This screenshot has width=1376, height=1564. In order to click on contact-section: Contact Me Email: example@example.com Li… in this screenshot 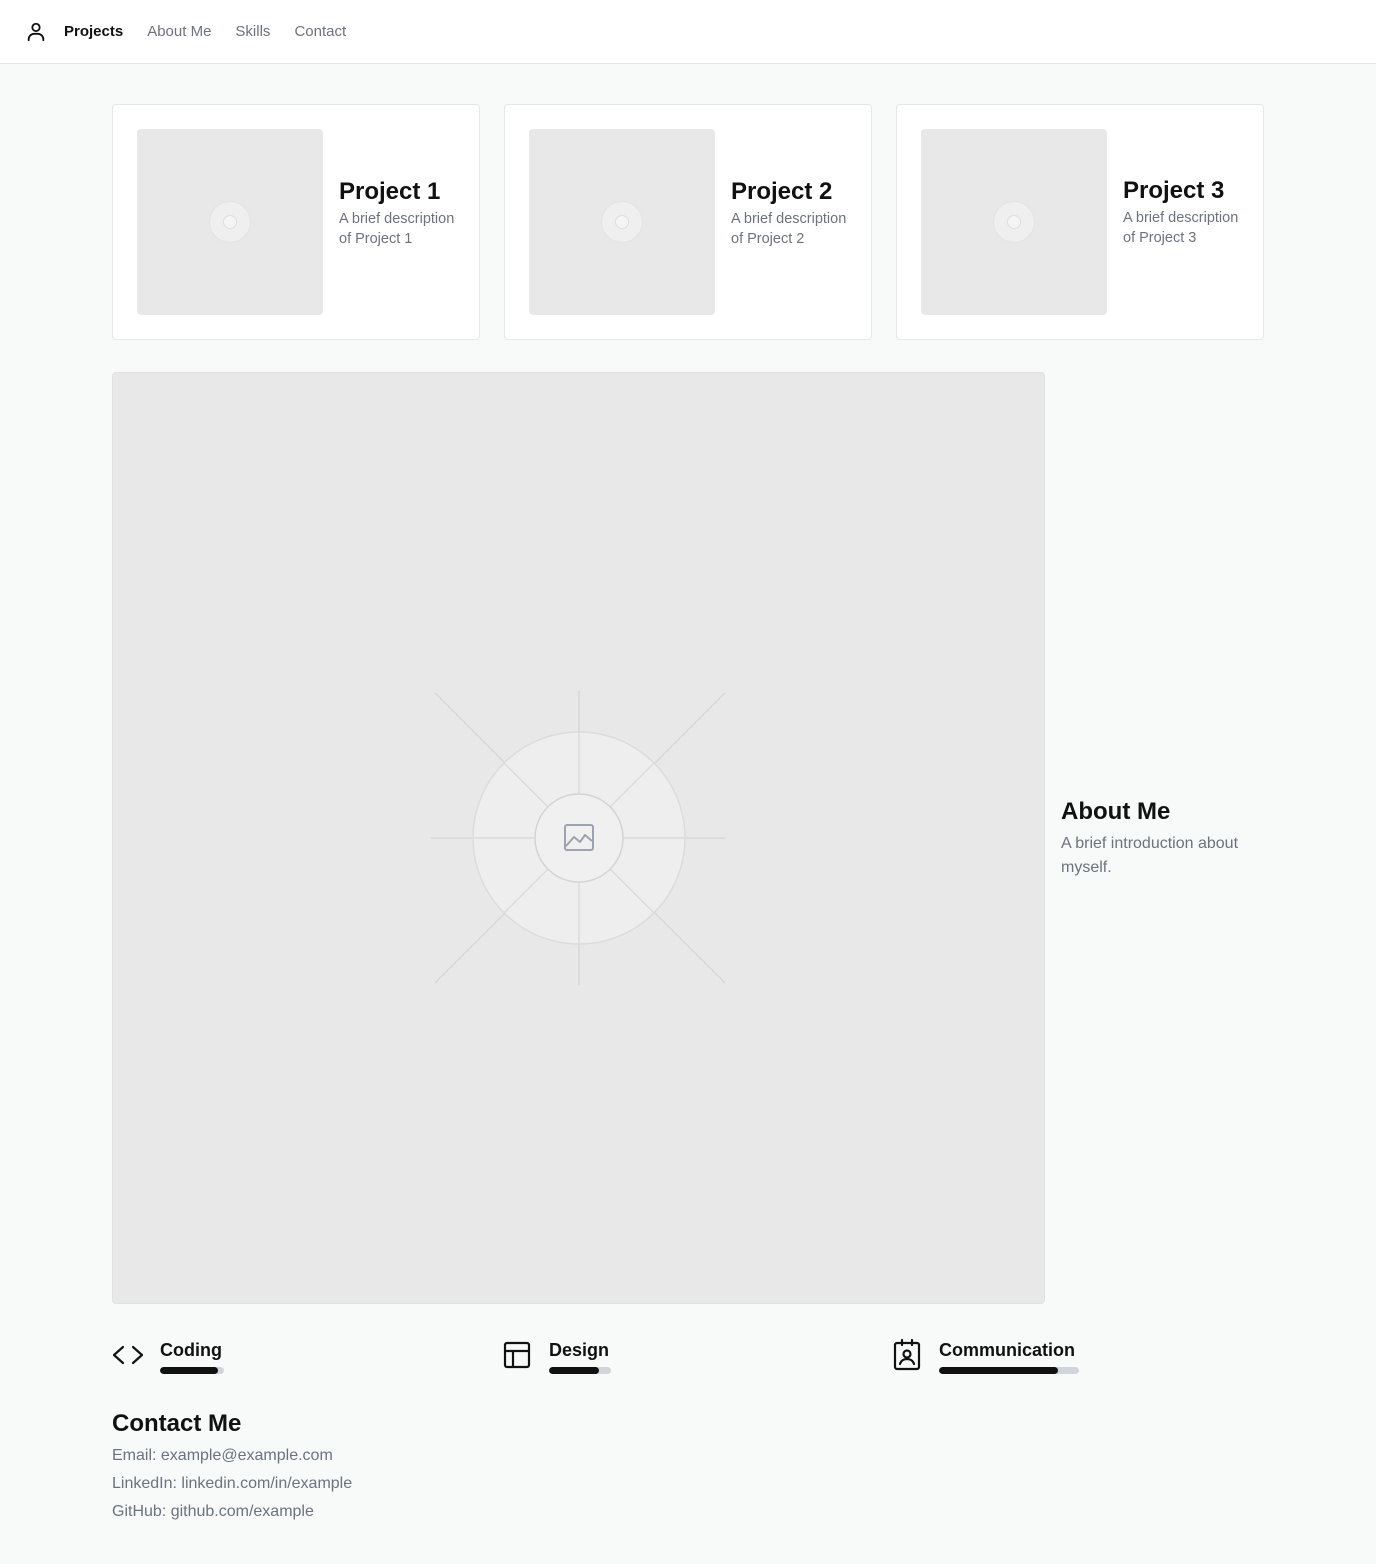, I will do `click(232, 1467)`.